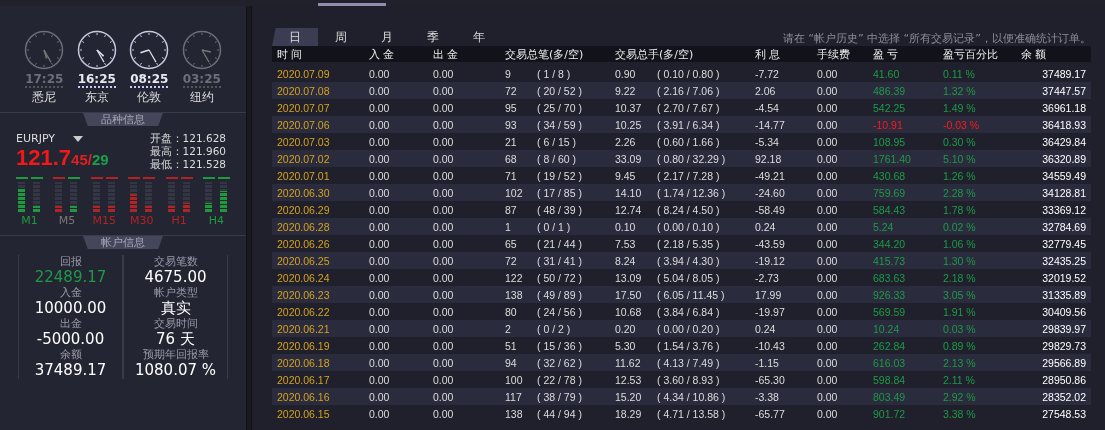 The image size is (1105, 430). What do you see at coordinates (691, 192) in the screenshot?
I see `table-cell: ( 1.74 / 12.36 )` at bounding box center [691, 192].